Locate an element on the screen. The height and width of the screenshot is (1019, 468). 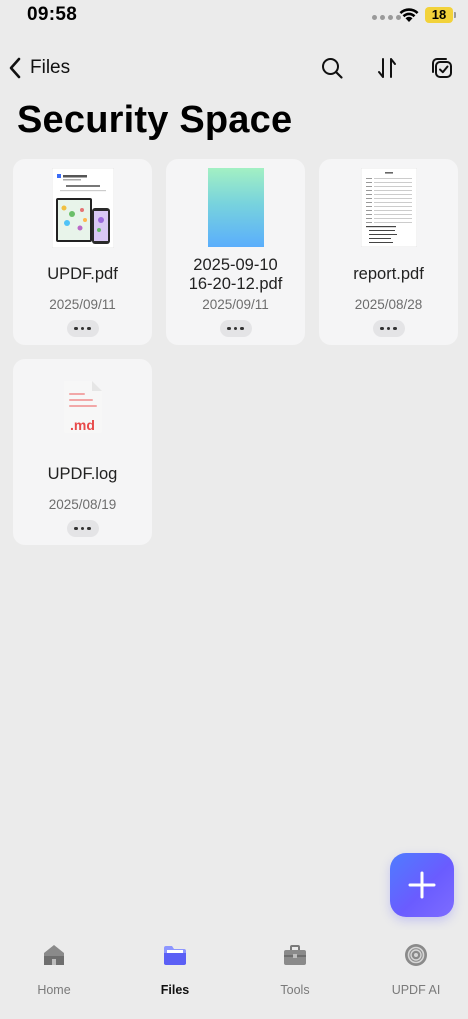
nav-bar: Files is located at coordinates (234, 68).